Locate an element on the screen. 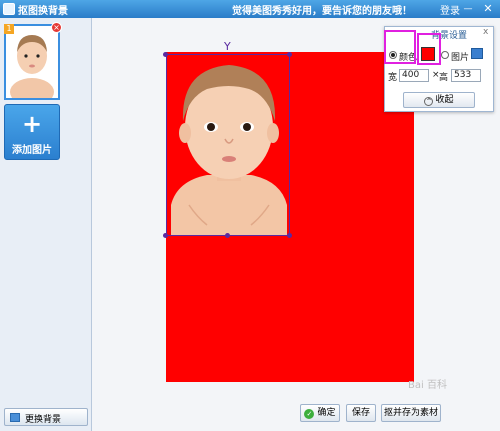  resize-handle-br is located at coordinates (289, 235).